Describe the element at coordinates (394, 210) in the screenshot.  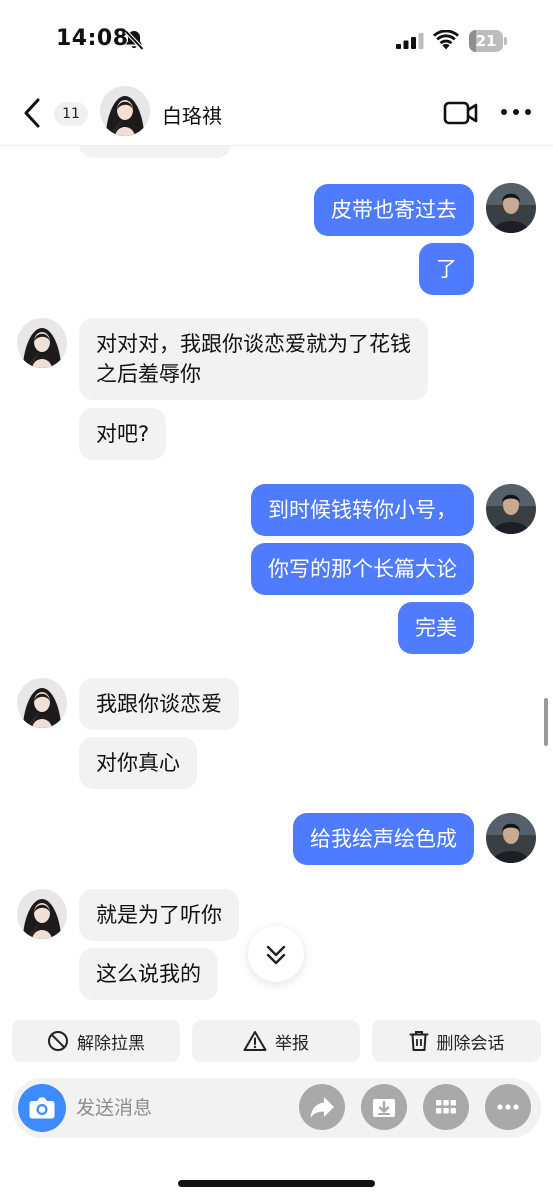
I see `message-bubble-outgoing: 皮带也寄过去` at that location.